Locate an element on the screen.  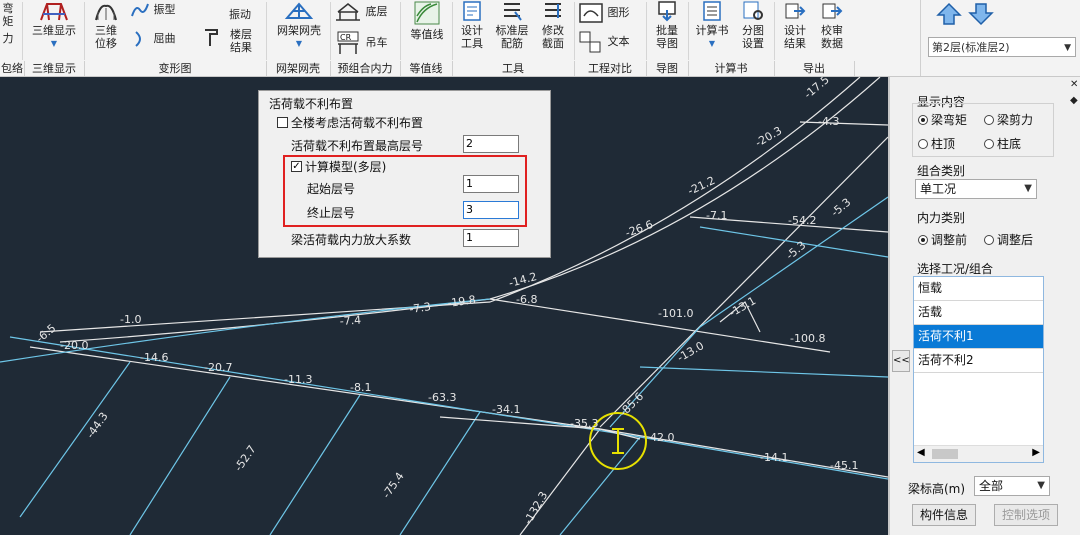
group-label-envelope: 包络 is located at coordinates (13, 68).